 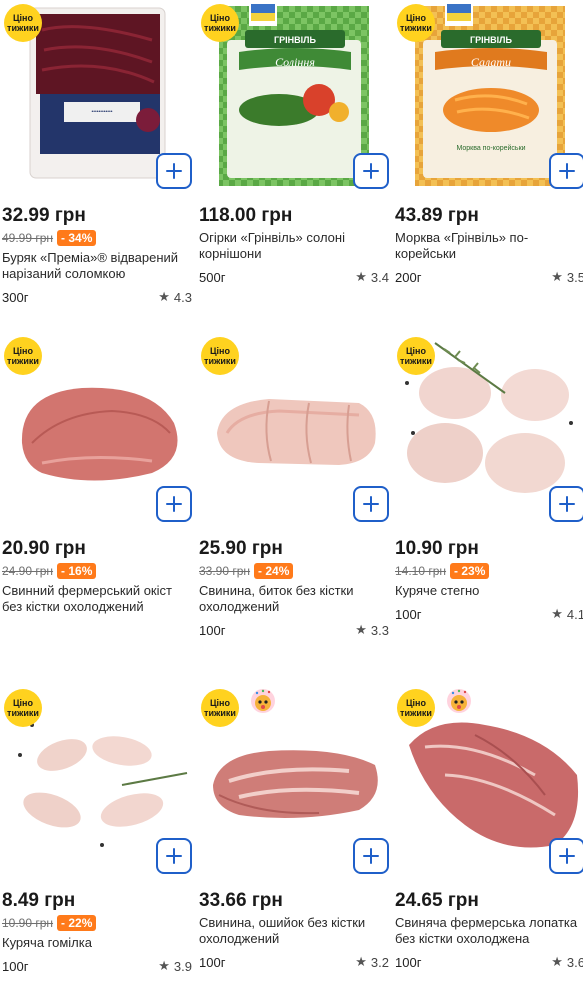 I want to click on product-price: 33.66 грн, so click(x=241, y=900).